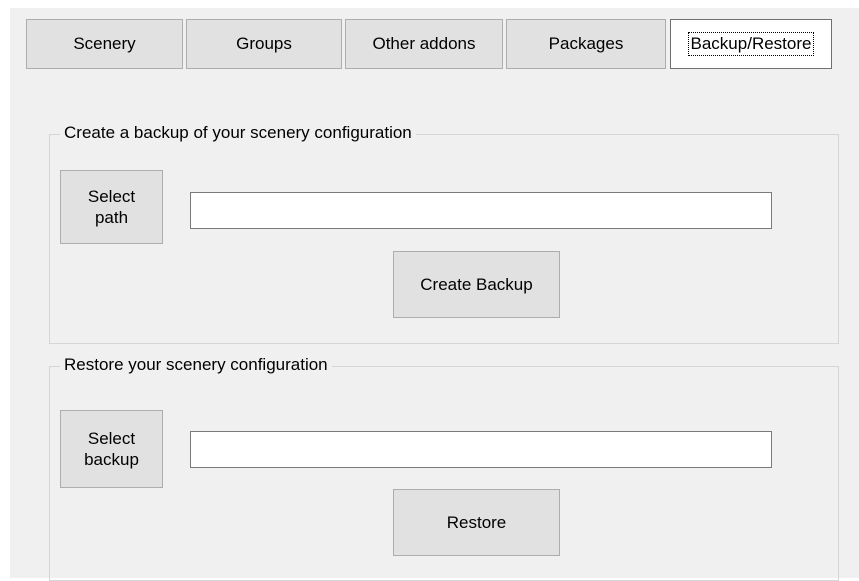 This screenshot has width=859, height=581. Describe the element at coordinates (481, 449) in the screenshot. I see `restore-backup-input` at that location.